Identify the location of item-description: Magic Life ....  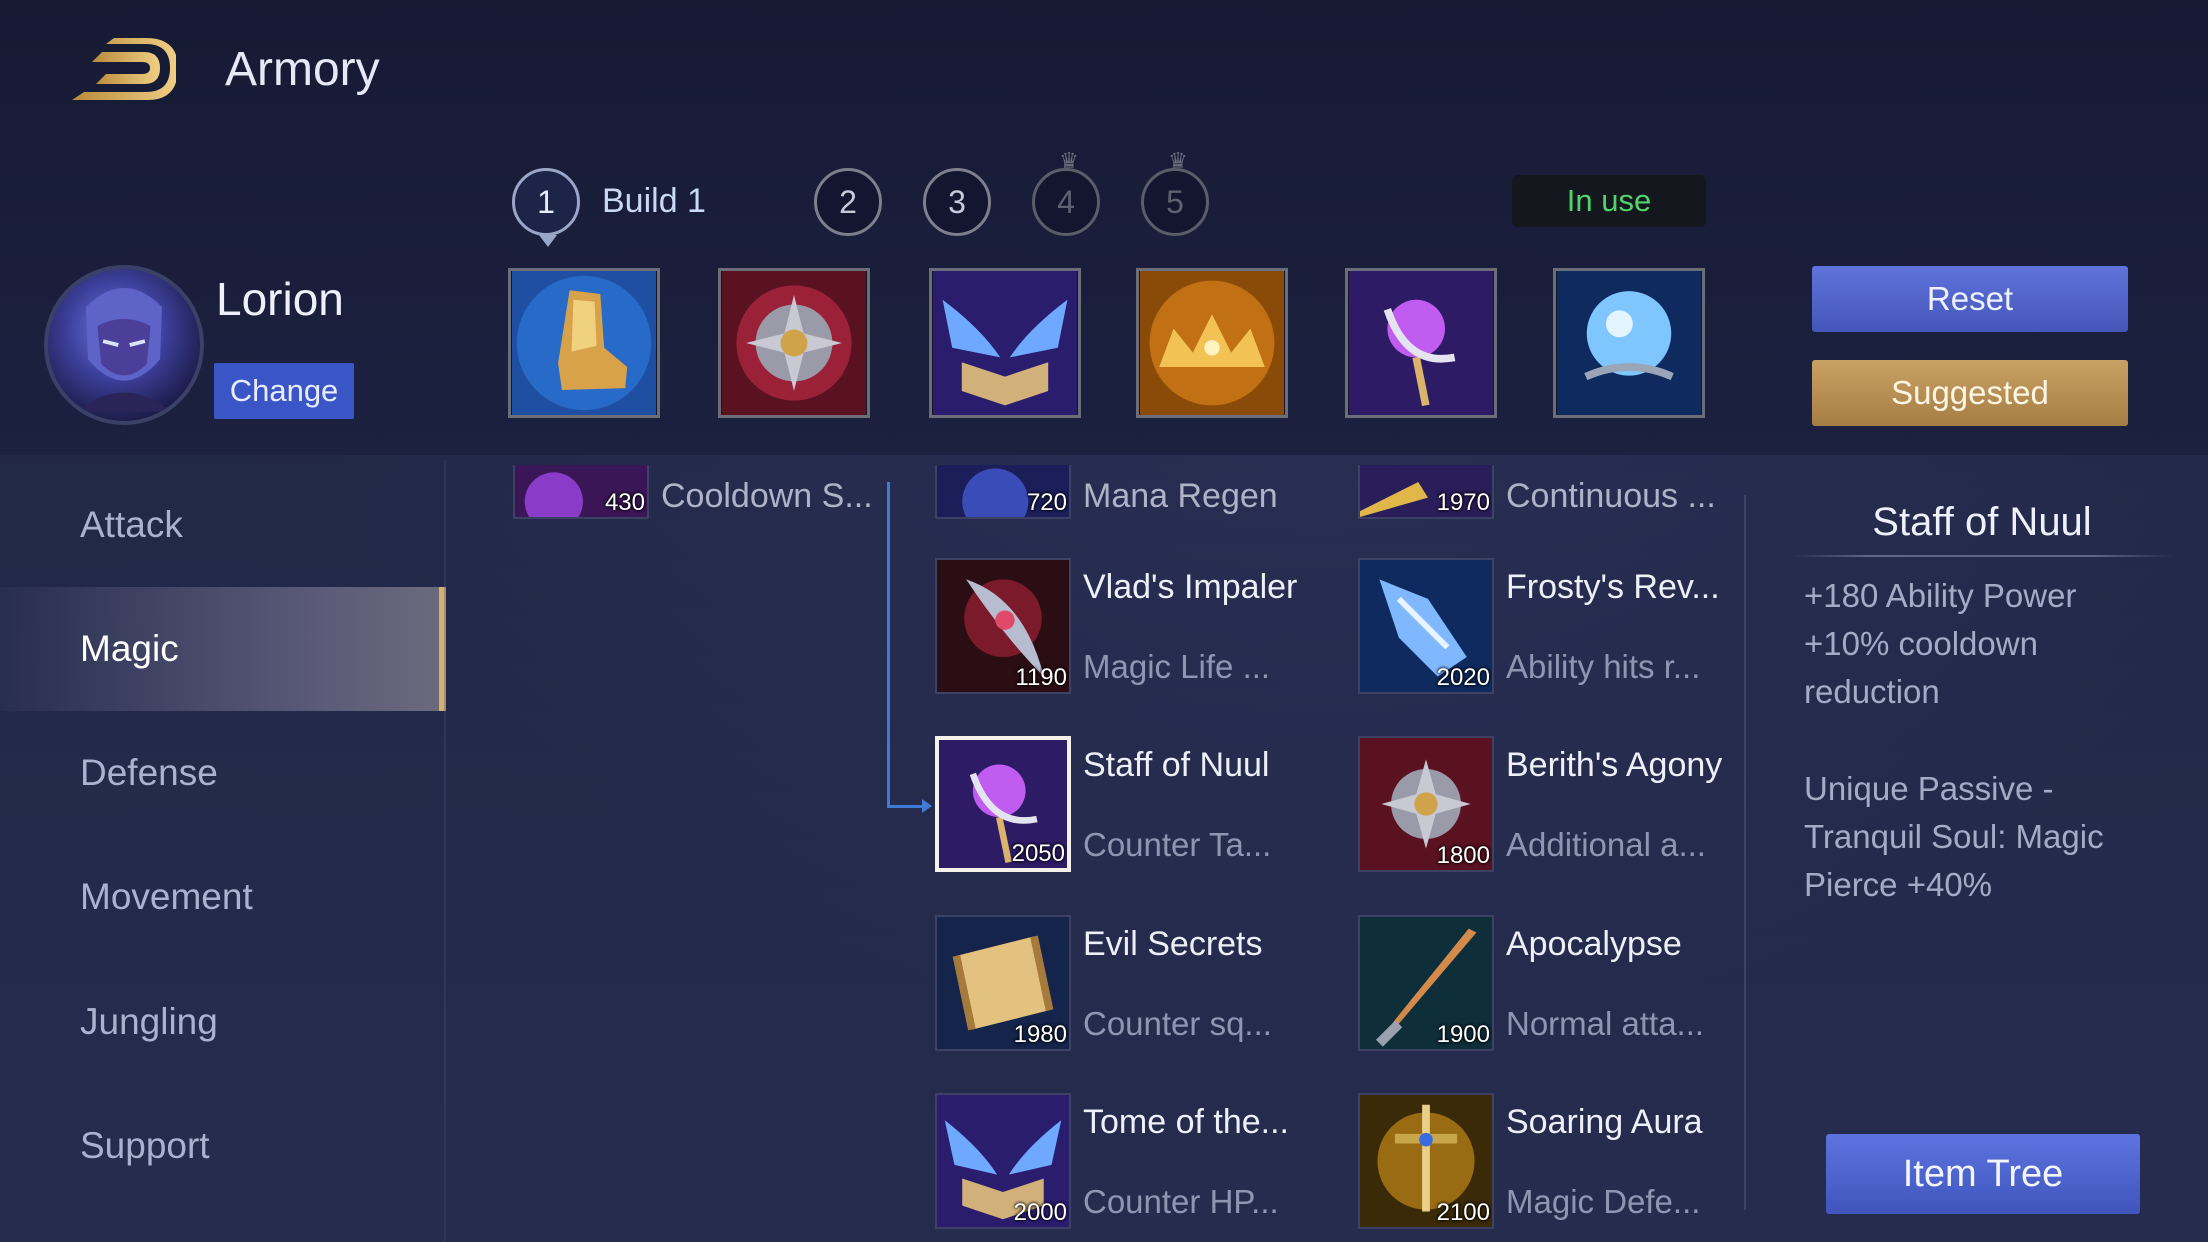
(1177, 666).